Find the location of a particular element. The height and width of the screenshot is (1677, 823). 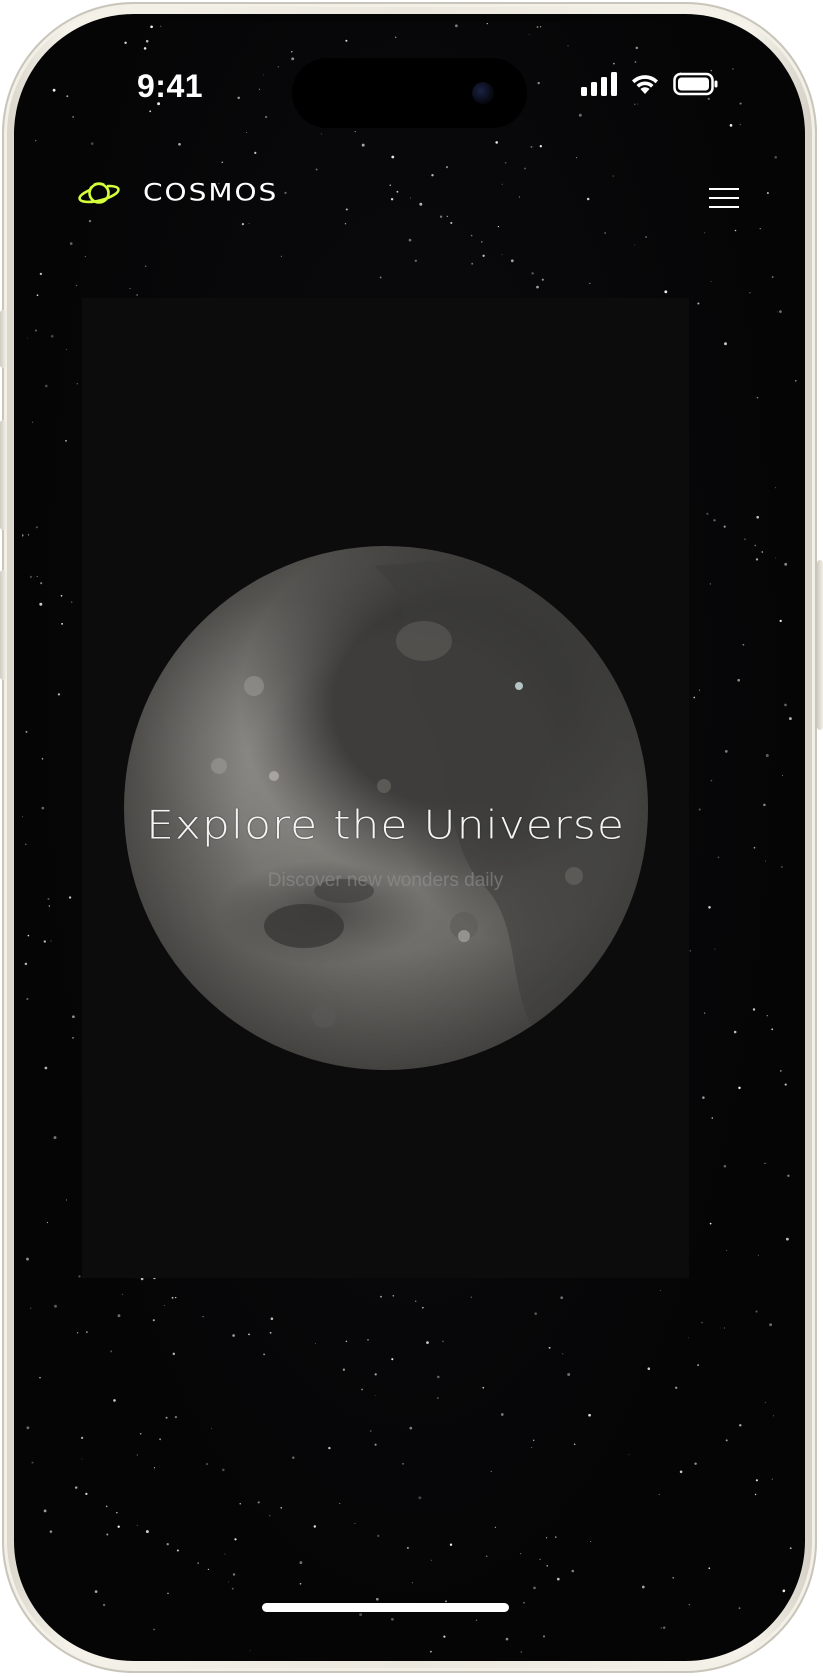

brand-logo: COSMOS is located at coordinates (177, 192).